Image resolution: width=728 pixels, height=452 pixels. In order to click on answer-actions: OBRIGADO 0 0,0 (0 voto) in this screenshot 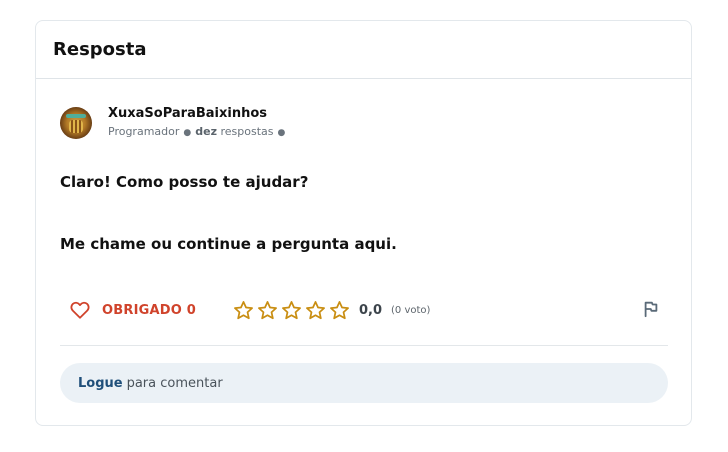, I will do `click(364, 310)`.